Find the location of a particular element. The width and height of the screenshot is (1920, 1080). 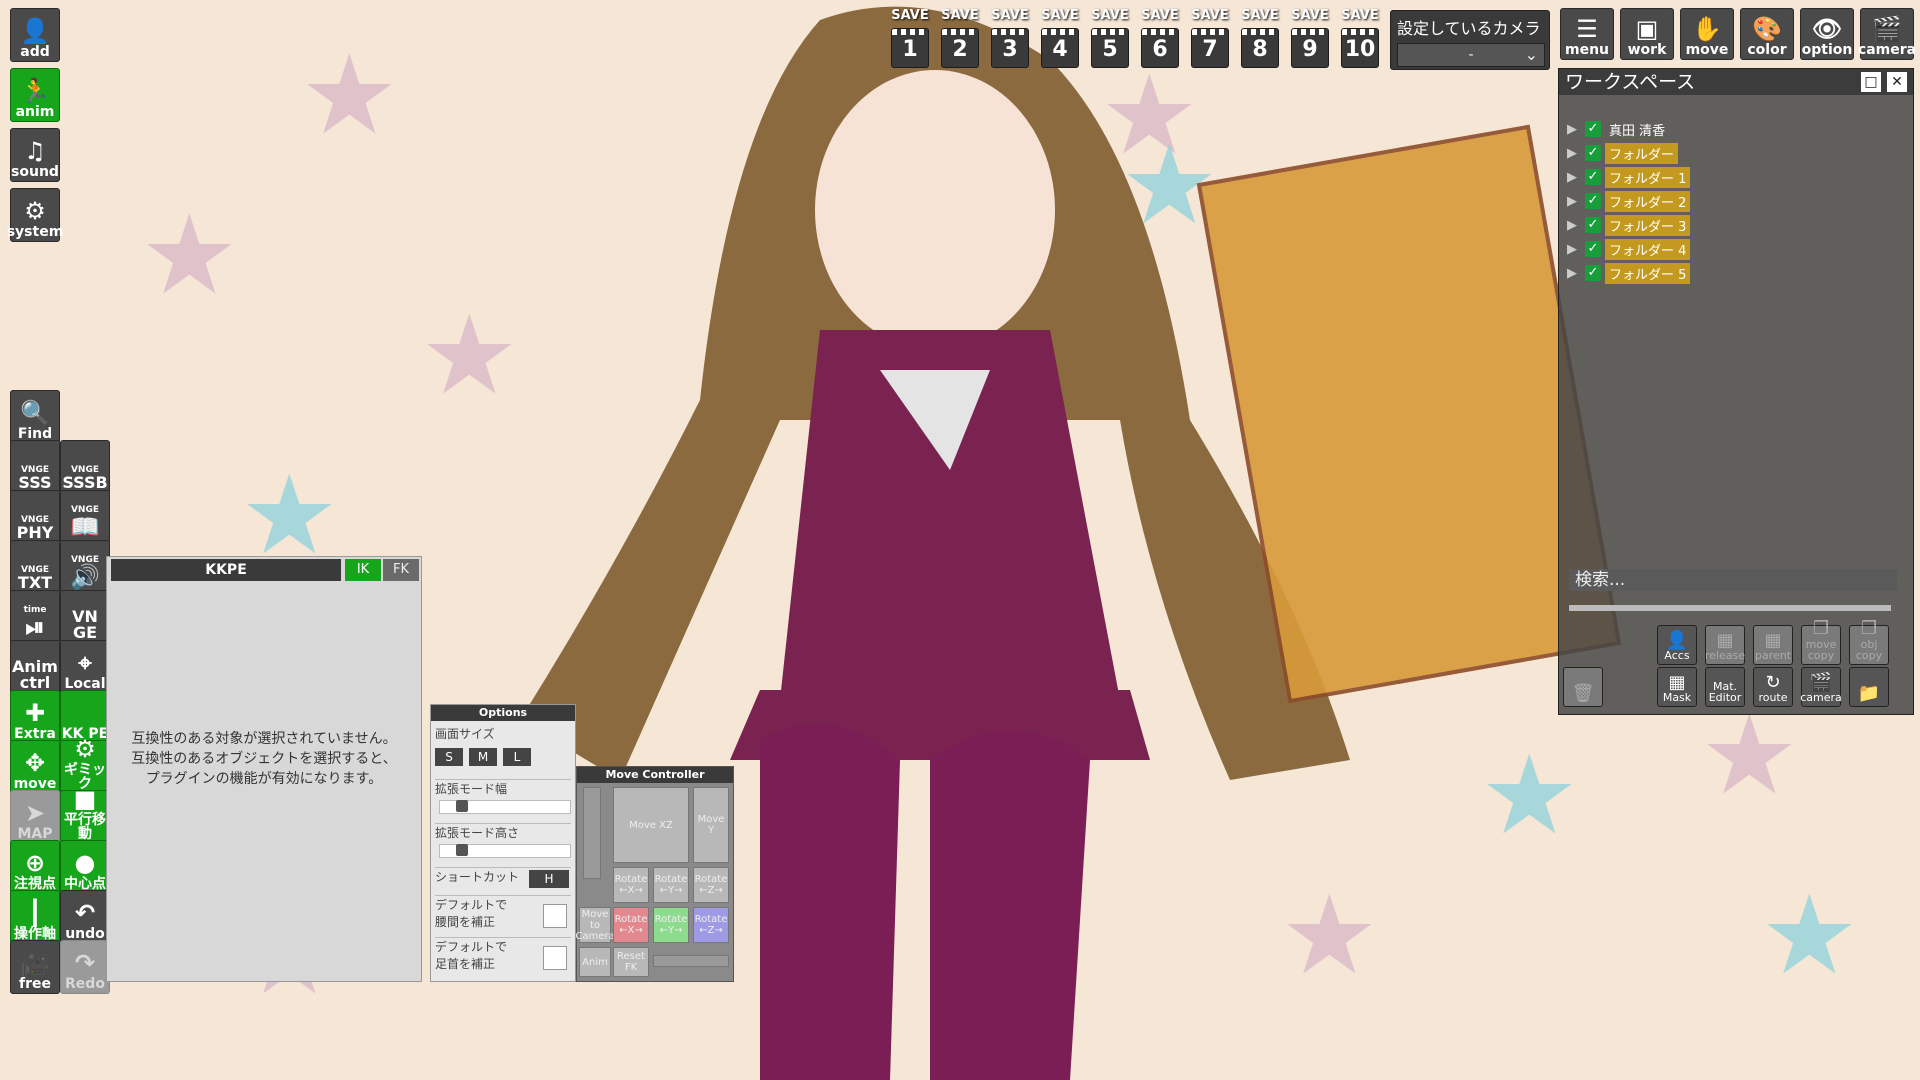

anim-button: 🏃 anim is located at coordinates (35, 95).